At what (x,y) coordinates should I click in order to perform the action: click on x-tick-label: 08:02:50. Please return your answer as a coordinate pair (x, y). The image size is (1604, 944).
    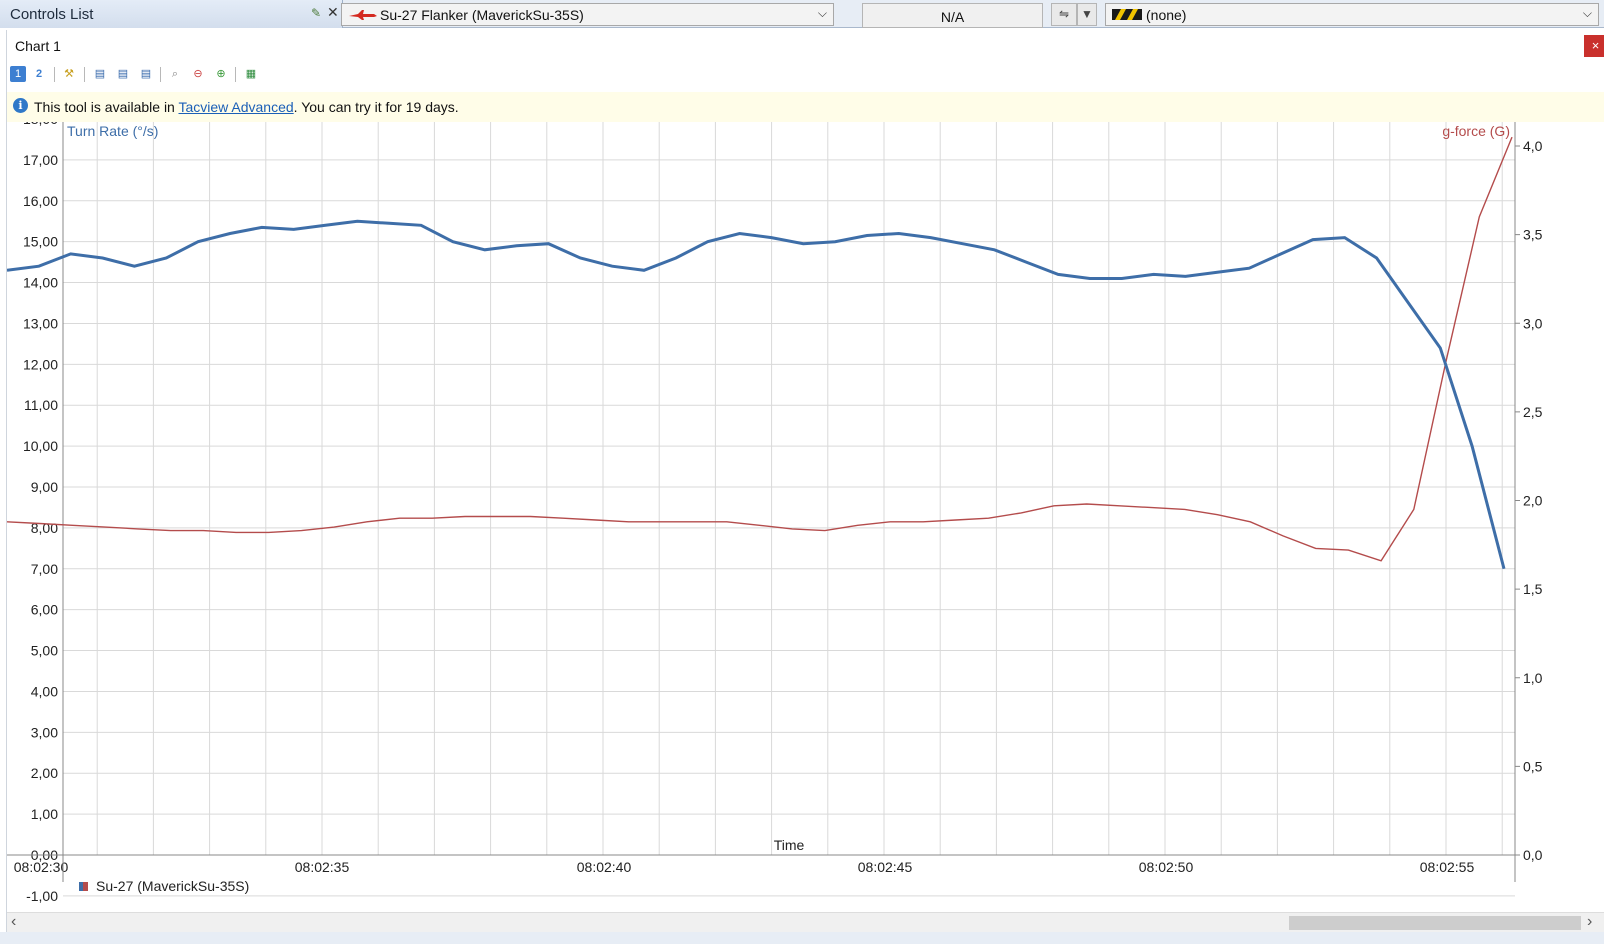
    Looking at the image, I should click on (1166, 867).